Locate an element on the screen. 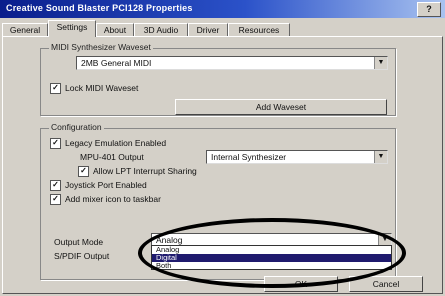 The width and height of the screenshot is (445, 296). output-mode-dropdown-list: Analog Digital Both is located at coordinates (271, 257).